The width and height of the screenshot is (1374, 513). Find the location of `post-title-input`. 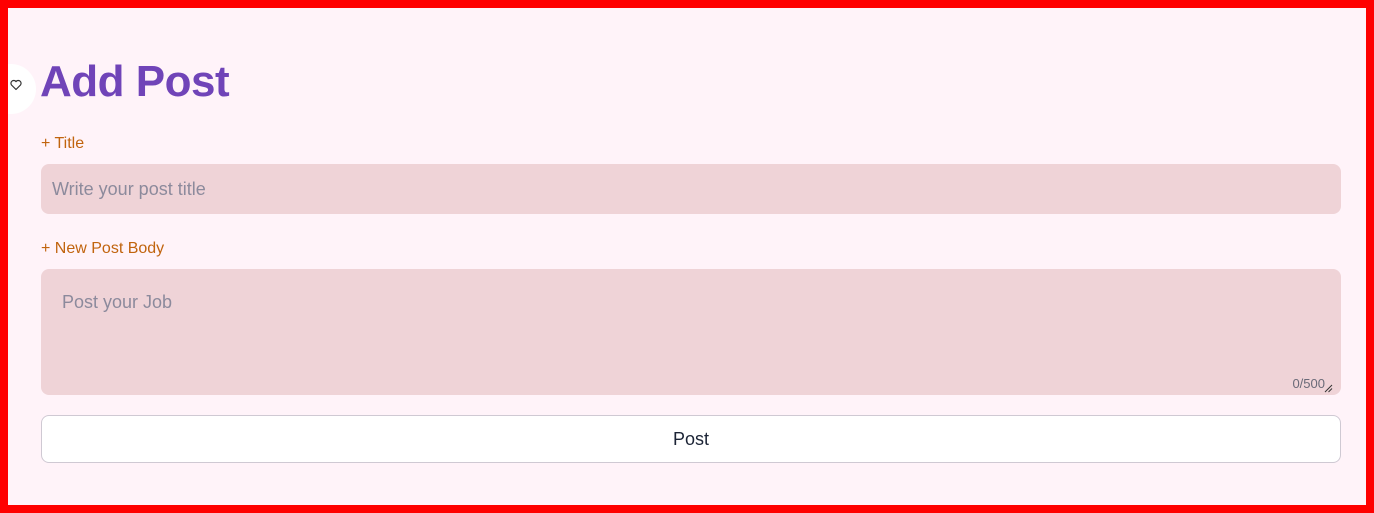

post-title-input is located at coordinates (691, 189).